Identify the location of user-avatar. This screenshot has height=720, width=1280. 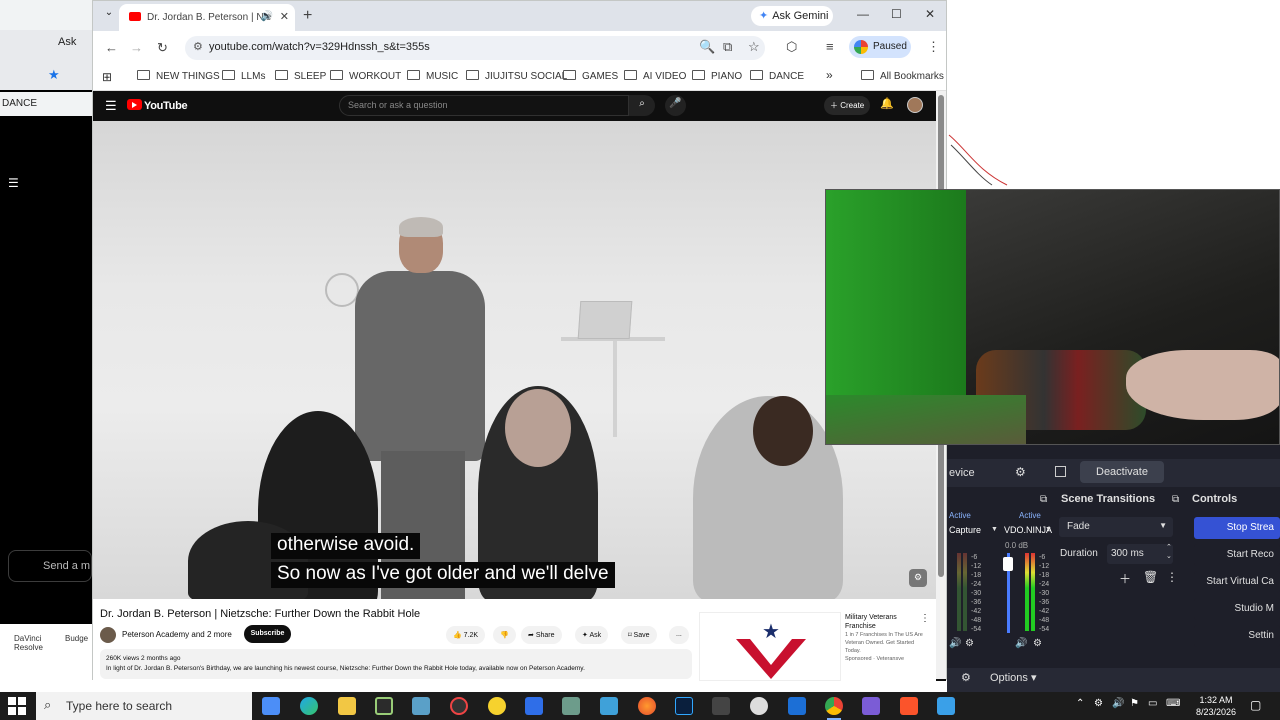
(915, 105).